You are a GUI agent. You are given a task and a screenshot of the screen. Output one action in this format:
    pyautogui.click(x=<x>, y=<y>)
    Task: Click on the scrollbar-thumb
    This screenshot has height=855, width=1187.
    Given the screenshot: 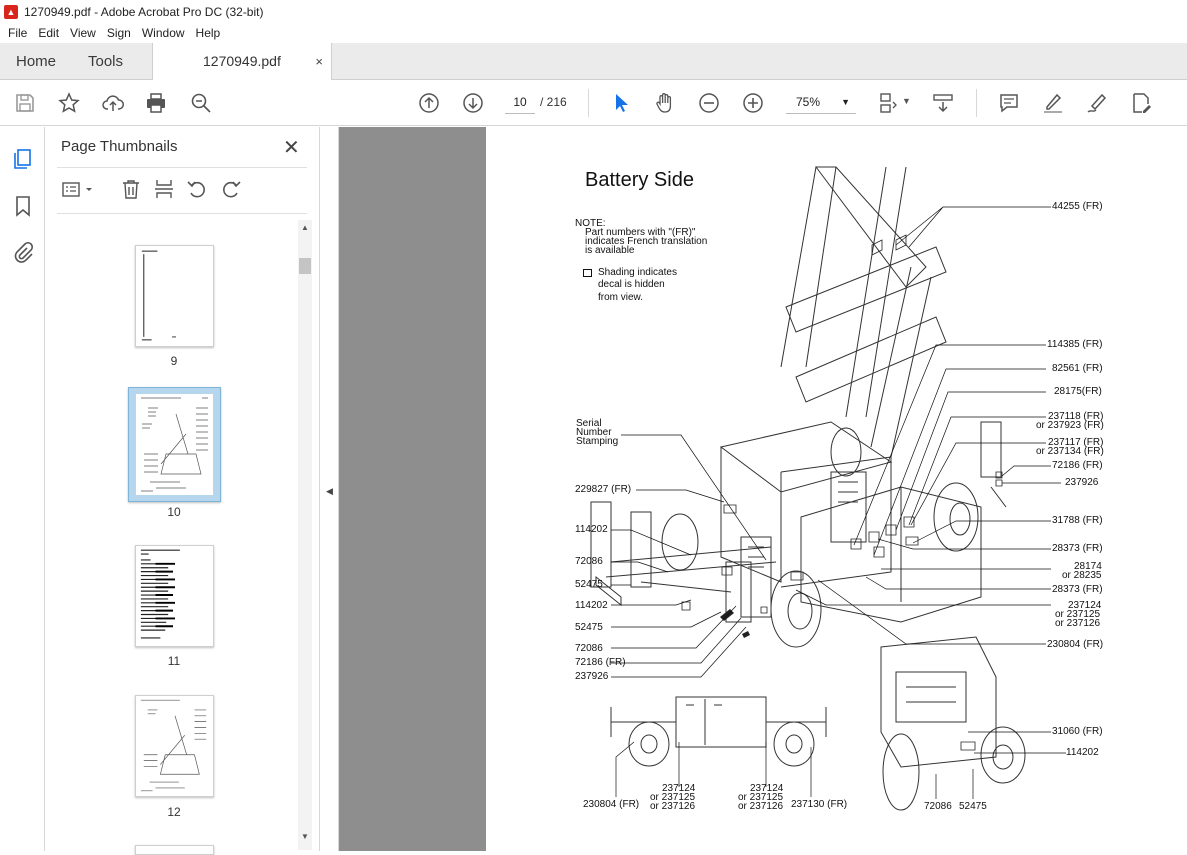 What is the action you would take?
    pyautogui.click(x=305, y=266)
    